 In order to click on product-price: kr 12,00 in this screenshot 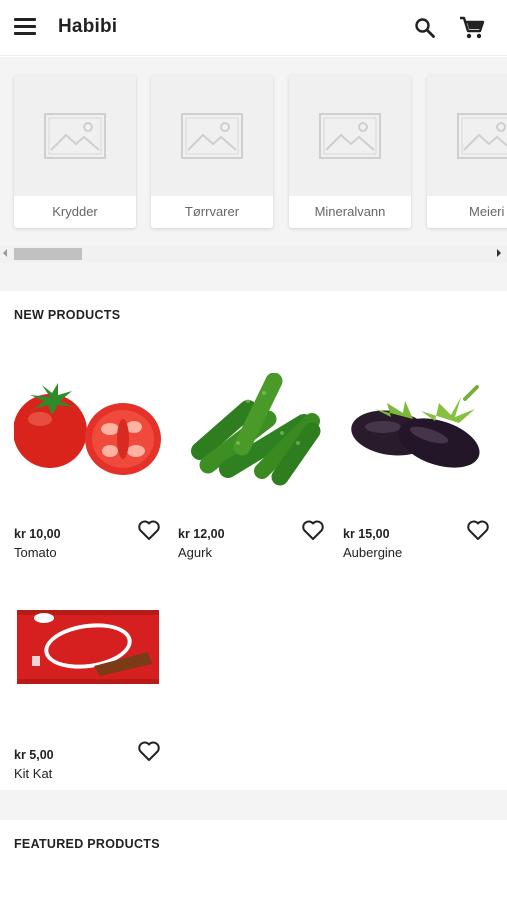, I will do `click(201, 534)`.